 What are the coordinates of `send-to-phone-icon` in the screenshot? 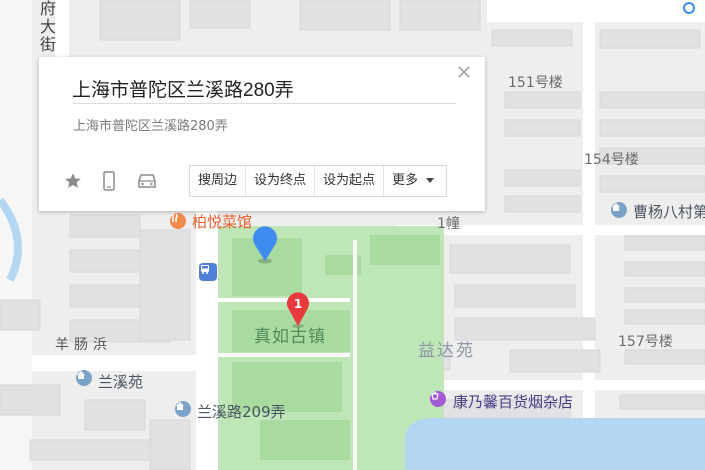 It's located at (109, 181).